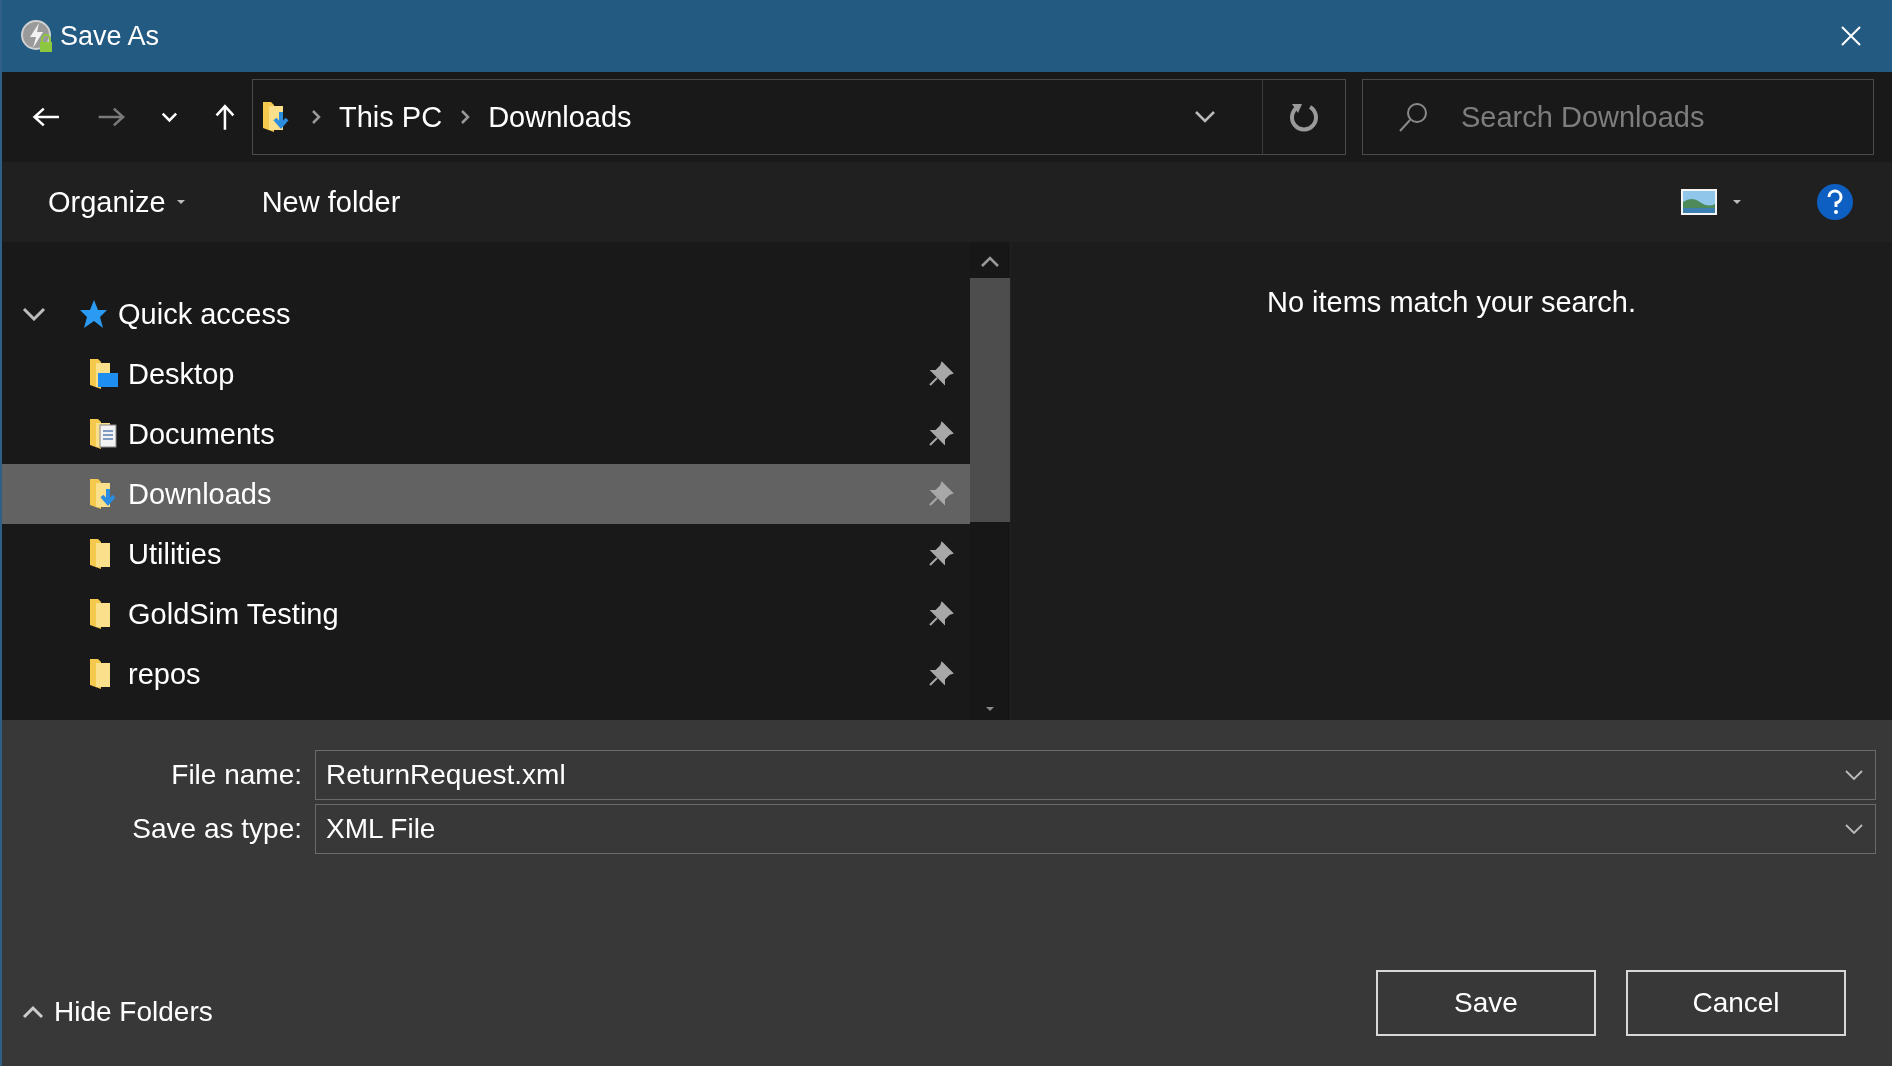 Image resolution: width=1892 pixels, height=1066 pixels. Describe the element at coordinates (1451, 302) in the screenshot. I see `empty-message: No items match your search.` at that location.